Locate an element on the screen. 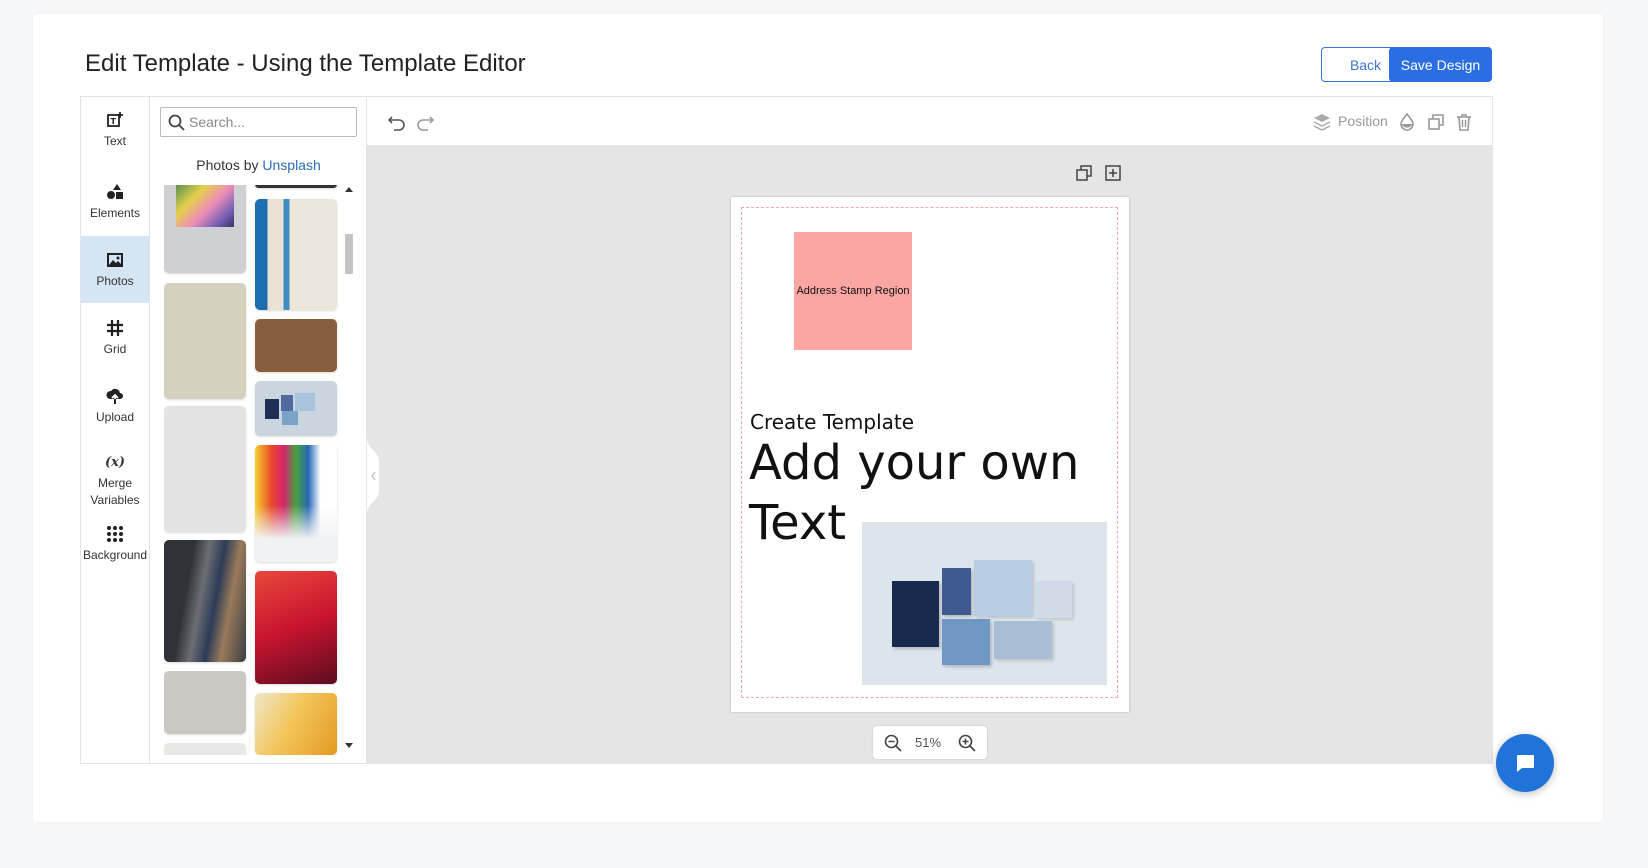 The height and width of the screenshot is (868, 1648). scroll-down-arrow is located at coordinates (349, 745).